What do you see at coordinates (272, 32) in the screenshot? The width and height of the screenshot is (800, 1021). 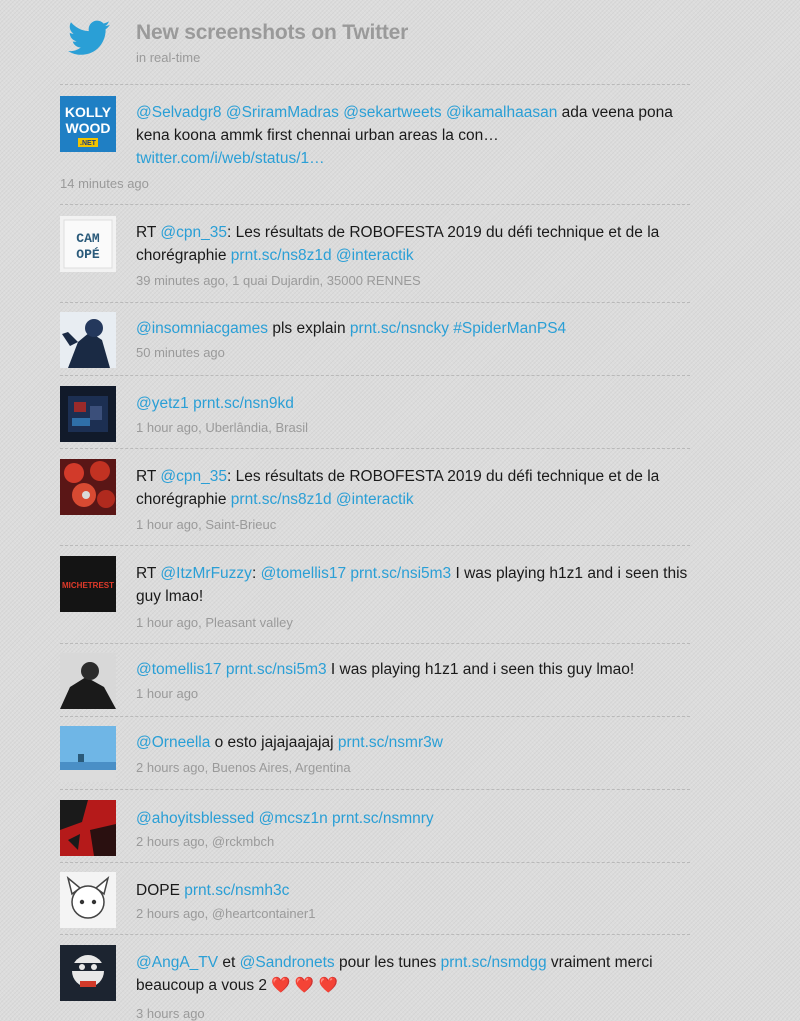 I see `page-title: New screenshots on Twitter` at bounding box center [272, 32].